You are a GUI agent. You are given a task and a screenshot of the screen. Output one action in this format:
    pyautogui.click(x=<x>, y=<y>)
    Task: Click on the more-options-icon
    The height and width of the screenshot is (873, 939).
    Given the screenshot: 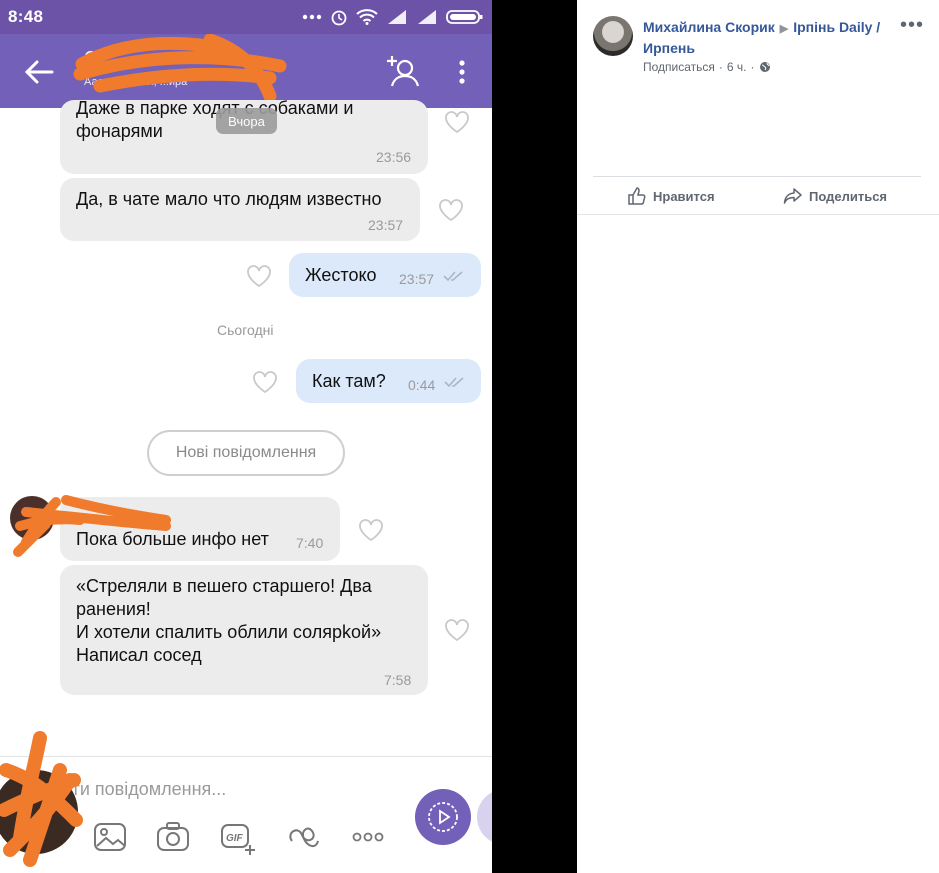 What is the action you would take?
    pyautogui.click(x=368, y=837)
    